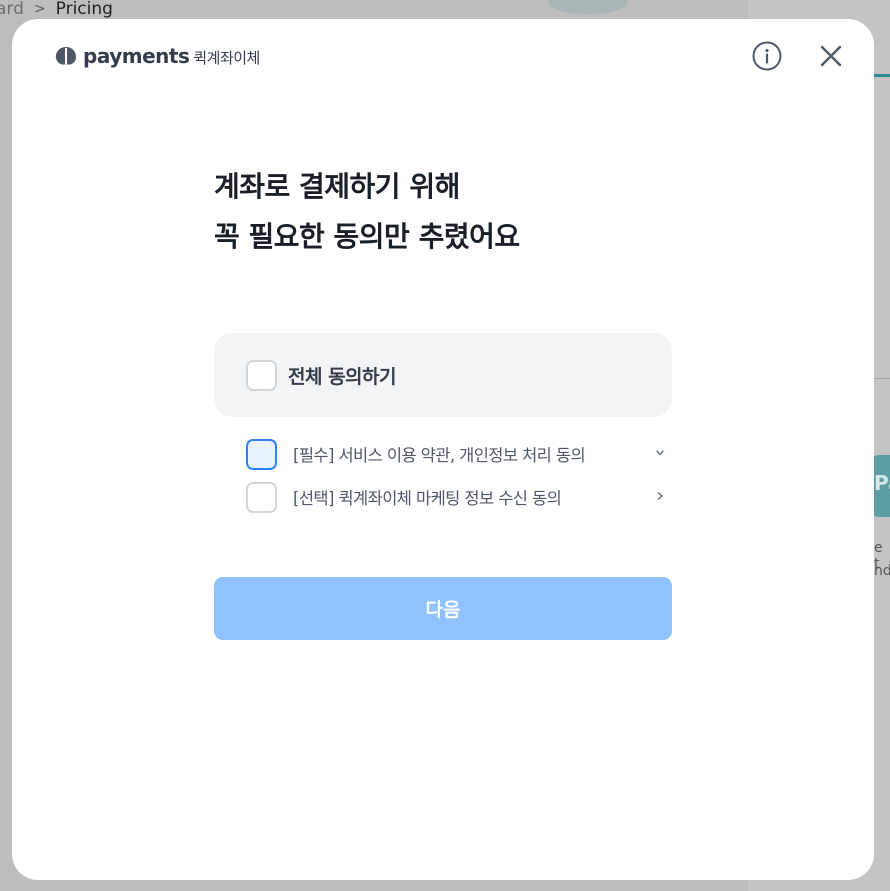  I want to click on terms-required-label: [필수] 서비스 이용 약관, 개인정보 처리 동의, so click(439, 455).